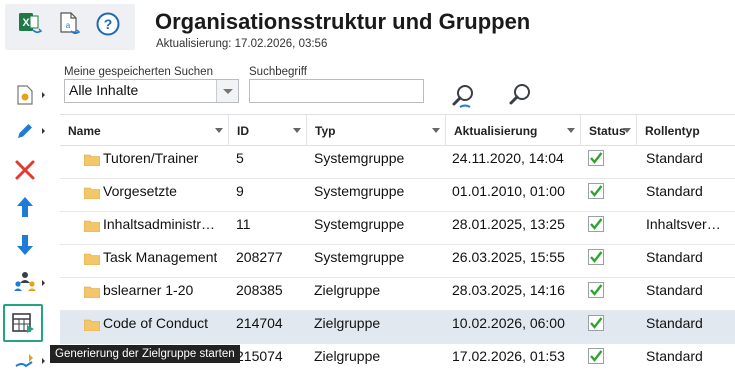 Image resolution: width=735 pixels, height=375 pixels. Describe the element at coordinates (508, 323) in the screenshot. I see `cell-aktualisierung: 10.02.2026, 06:00` at that location.